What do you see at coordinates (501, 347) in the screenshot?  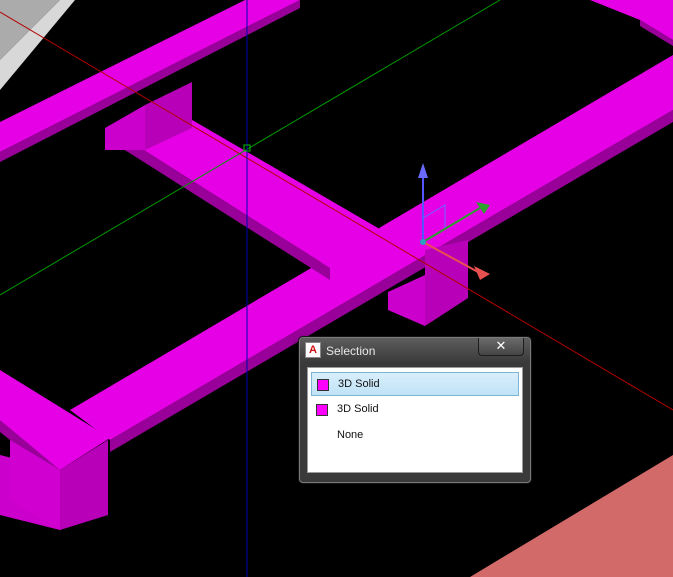 I see `close-button: ✕` at bounding box center [501, 347].